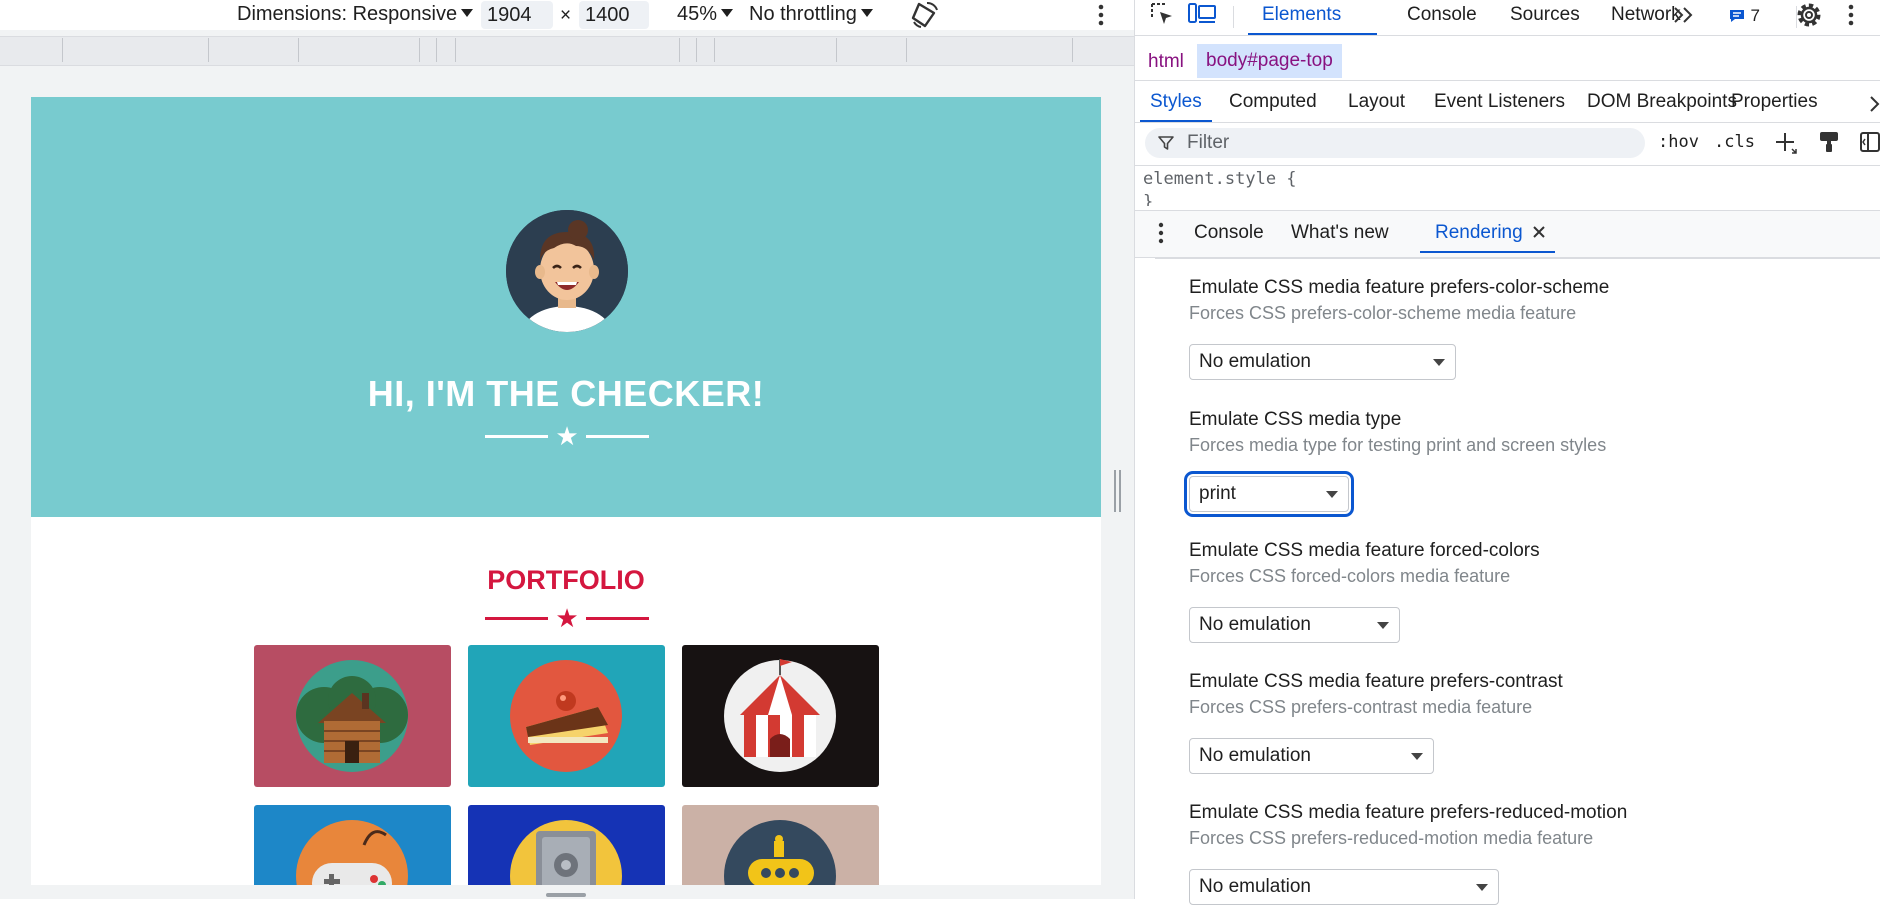  Describe the element at coordinates (1301, 15) in the screenshot. I see `tab-elements: Elements` at that location.